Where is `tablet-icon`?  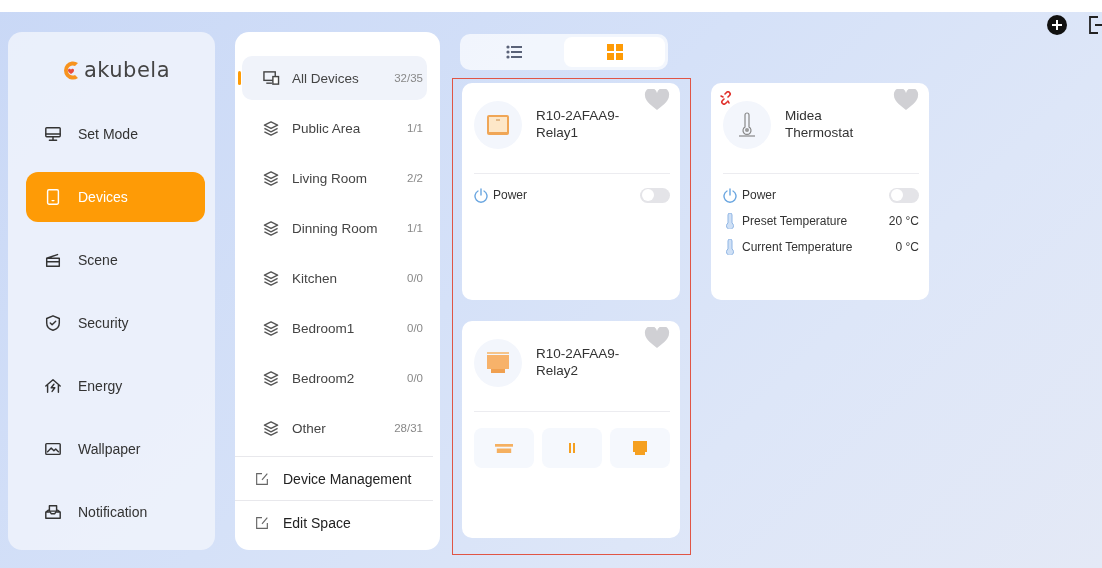 tablet-icon is located at coordinates (53, 197).